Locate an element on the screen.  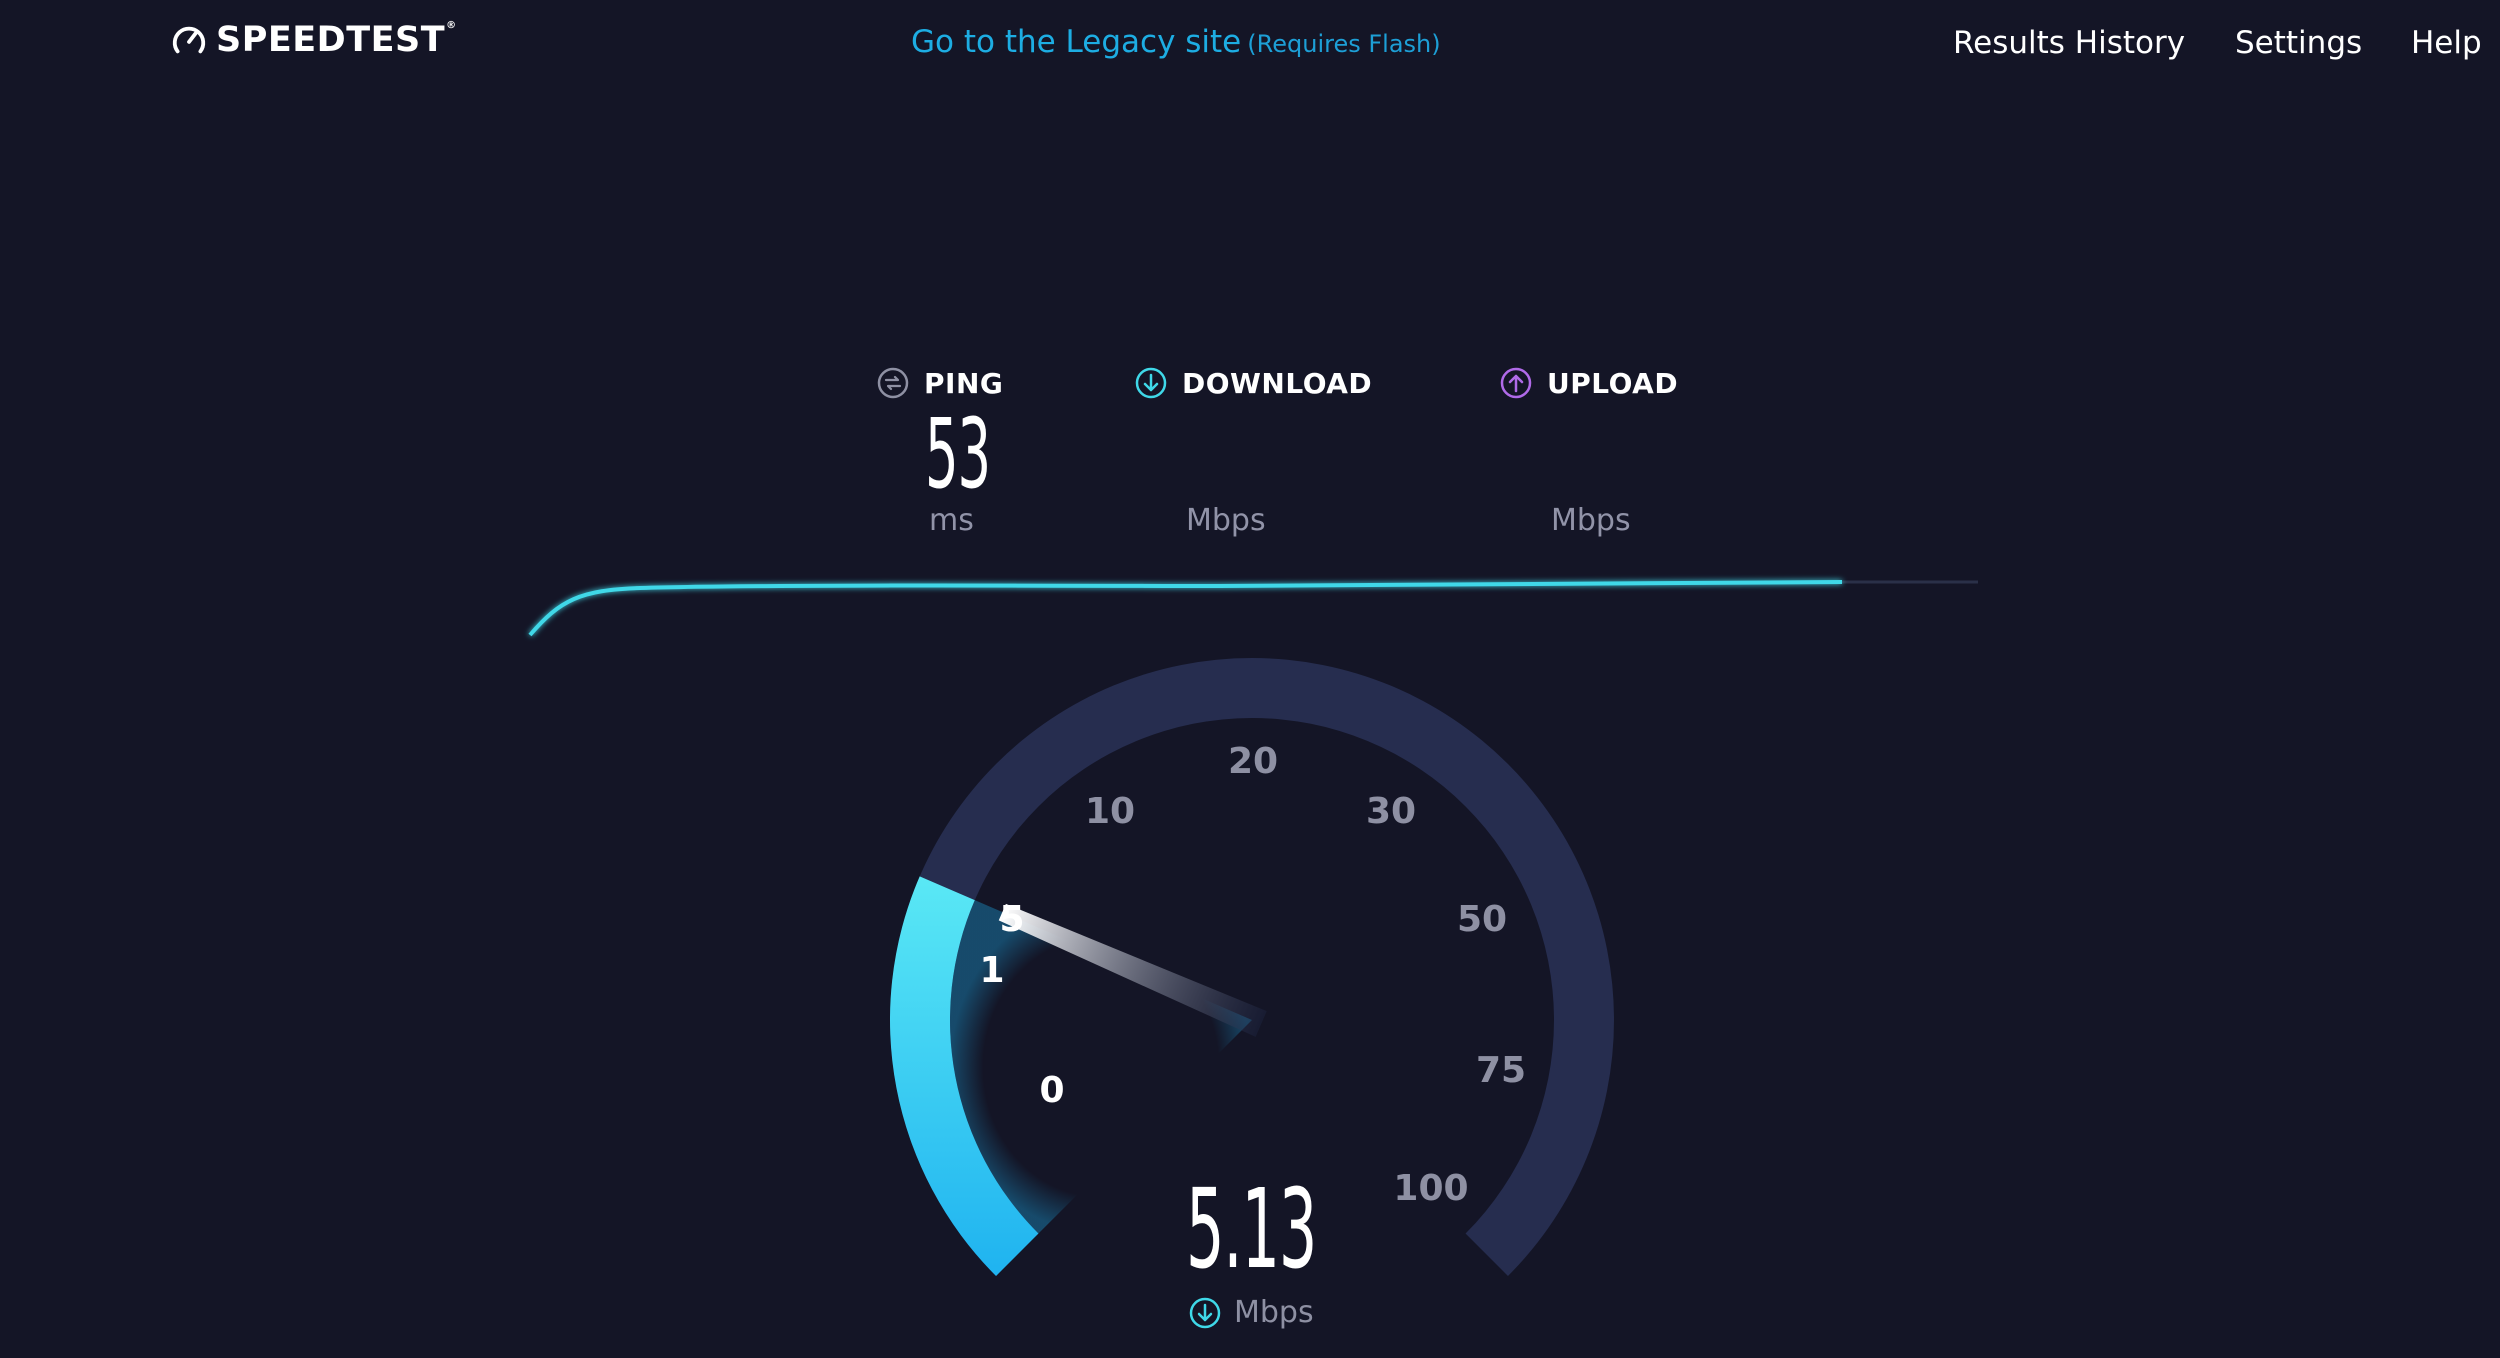
legacy-site-link: Go to the Legacy site (Requires Flash) is located at coordinates (1176, 42).